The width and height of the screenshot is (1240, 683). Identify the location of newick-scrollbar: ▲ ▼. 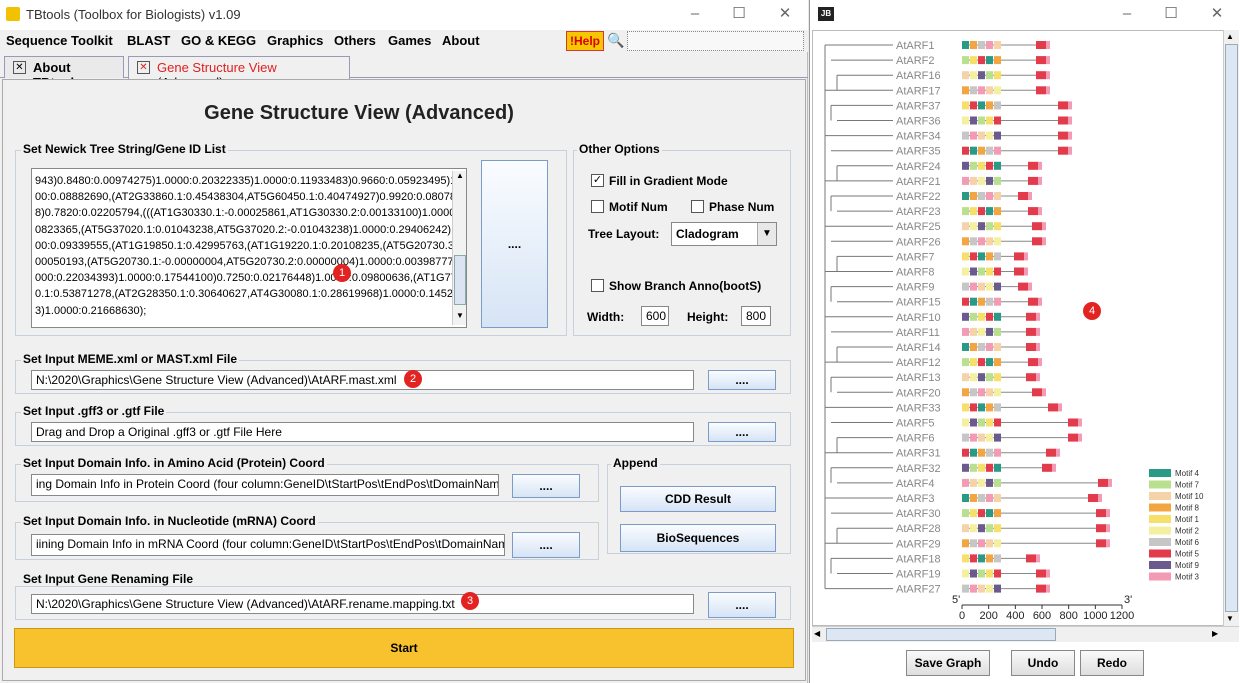
(459, 248).